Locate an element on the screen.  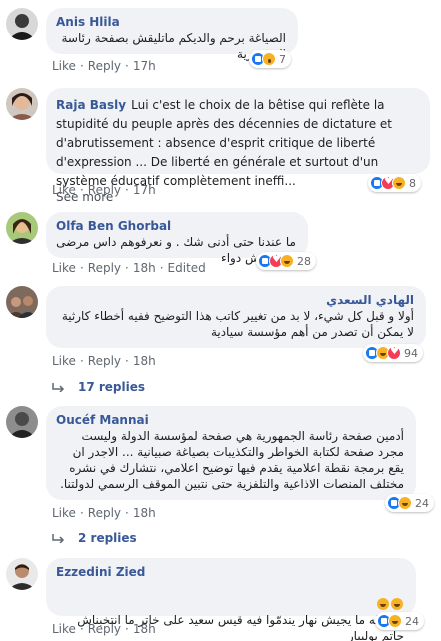
replies-count: 17 replies is located at coordinates (111, 387).